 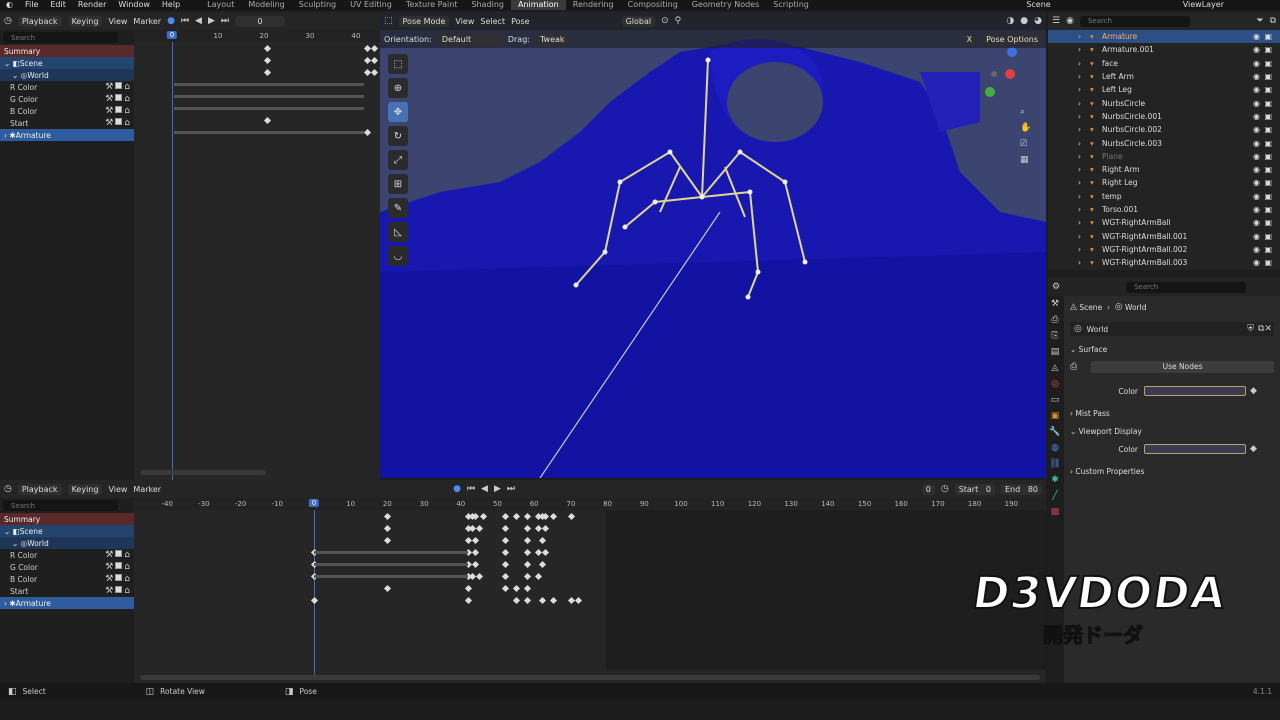 What do you see at coordinates (1012, 39) in the screenshot?
I see `pose-options-dropdown: Pose Options` at bounding box center [1012, 39].